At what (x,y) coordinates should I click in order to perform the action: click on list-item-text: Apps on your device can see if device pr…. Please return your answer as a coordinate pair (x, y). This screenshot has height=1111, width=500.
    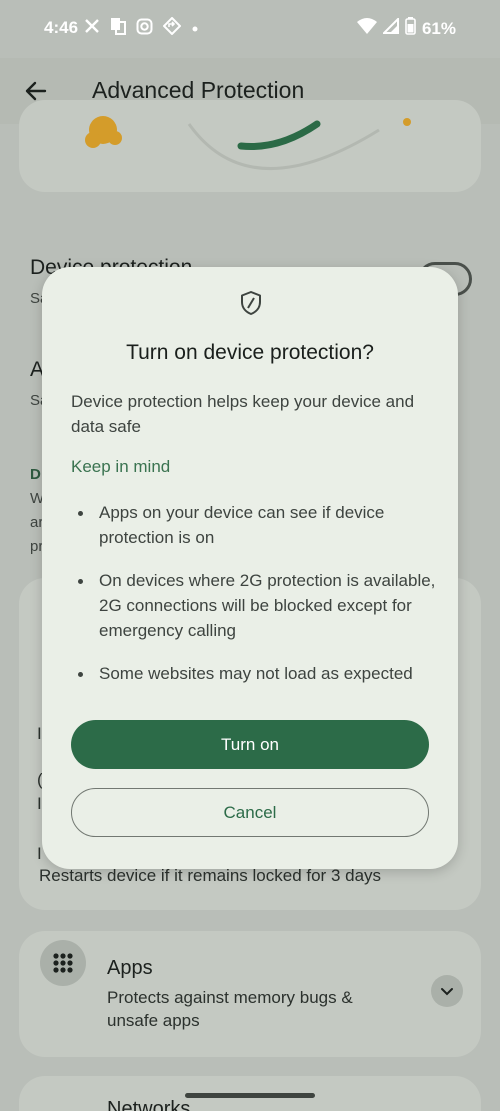
    Looking at the image, I should click on (242, 525).